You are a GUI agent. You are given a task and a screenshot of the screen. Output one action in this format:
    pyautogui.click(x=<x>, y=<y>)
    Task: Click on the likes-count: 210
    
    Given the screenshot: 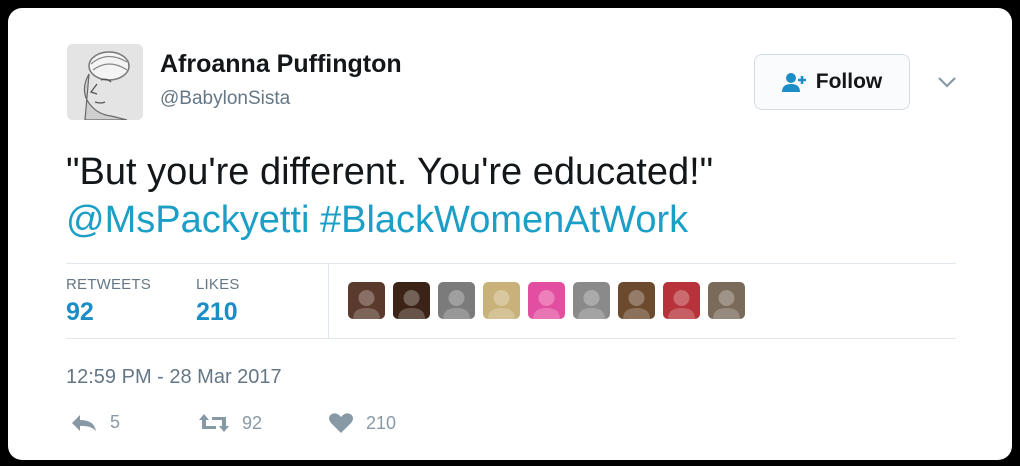 What is the action you would take?
    pyautogui.click(x=217, y=312)
    